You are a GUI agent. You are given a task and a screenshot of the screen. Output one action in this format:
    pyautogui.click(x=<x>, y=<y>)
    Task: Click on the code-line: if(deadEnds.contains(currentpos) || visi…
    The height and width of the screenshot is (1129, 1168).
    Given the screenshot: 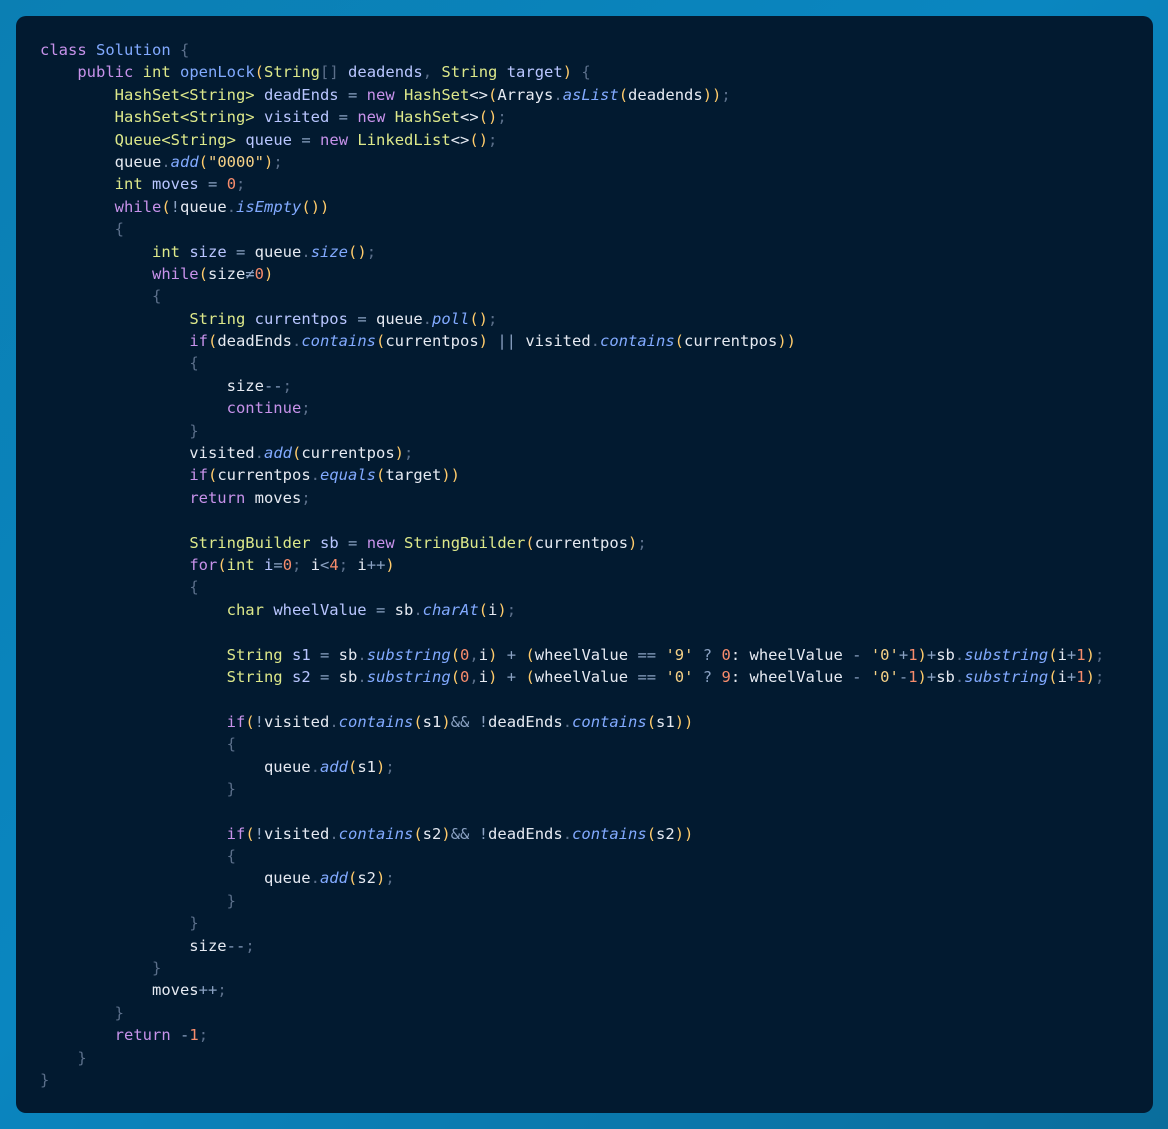 What is the action you would take?
    pyautogui.click(x=596, y=341)
    